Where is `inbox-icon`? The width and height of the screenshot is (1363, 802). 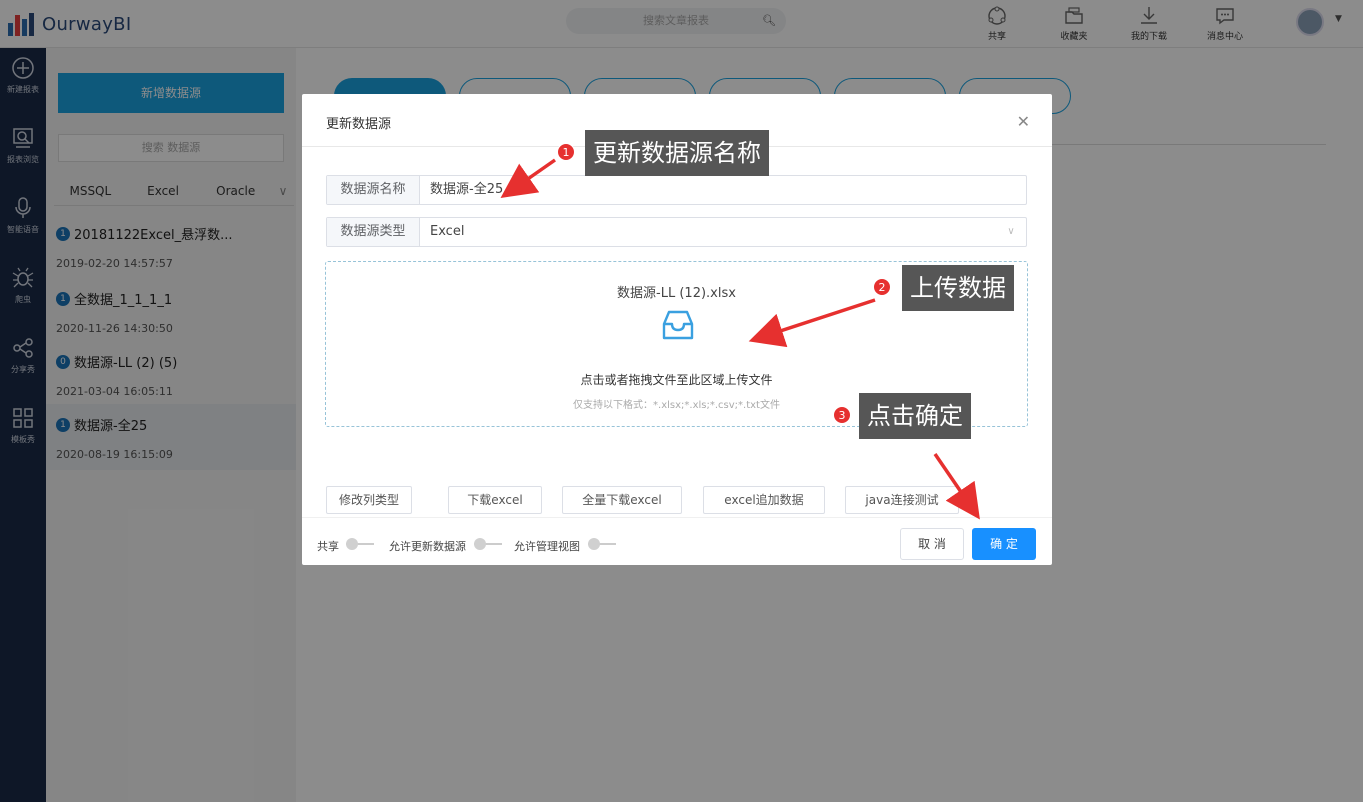 inbox-icon is located at coordinates (678, 325).